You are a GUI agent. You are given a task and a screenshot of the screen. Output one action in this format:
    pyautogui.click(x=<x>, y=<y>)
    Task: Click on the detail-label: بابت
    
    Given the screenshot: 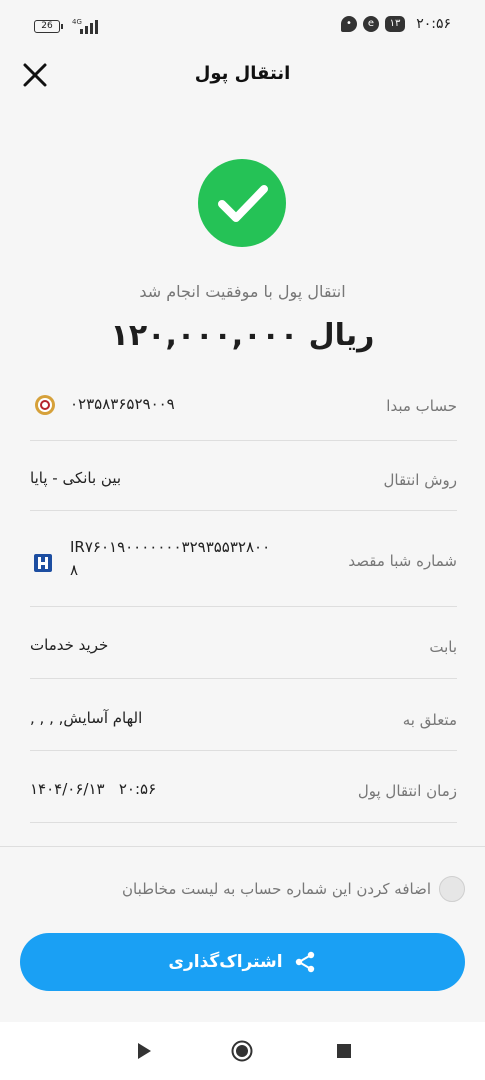 What is the action you would take?
    pyautogui.click(x=443, y=647)
    